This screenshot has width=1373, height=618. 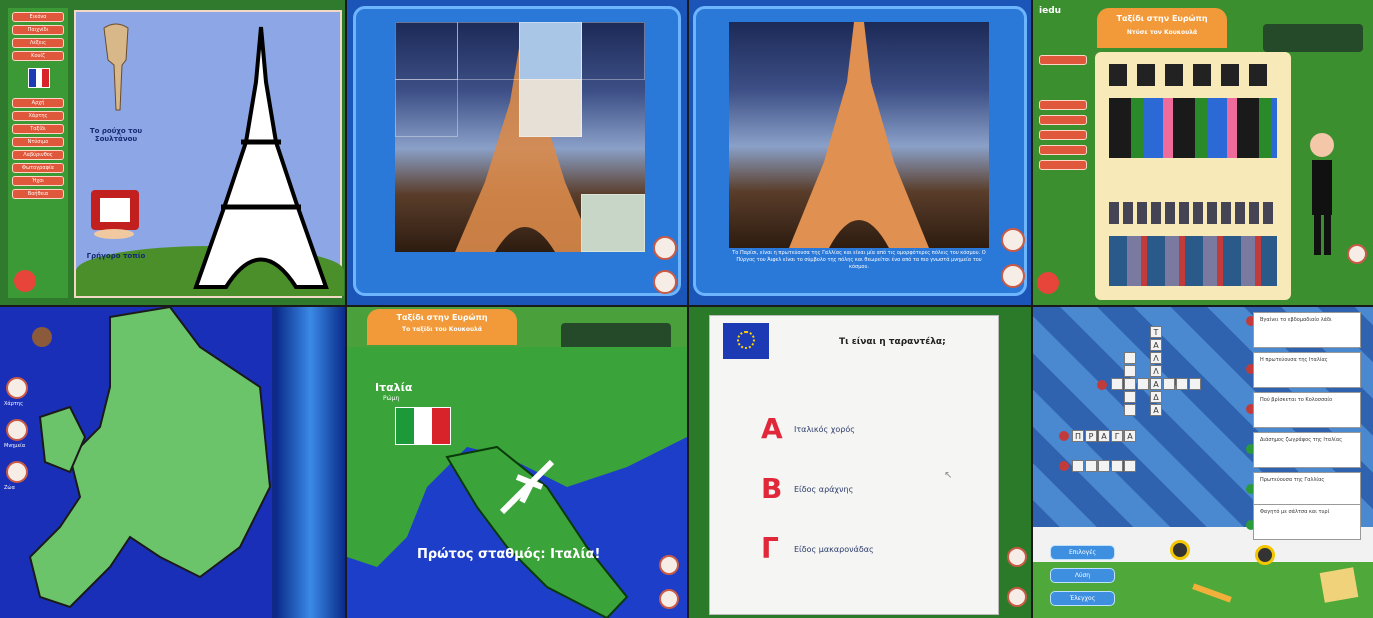 I want to click on puzzle-board, so click(x=520, y=137).